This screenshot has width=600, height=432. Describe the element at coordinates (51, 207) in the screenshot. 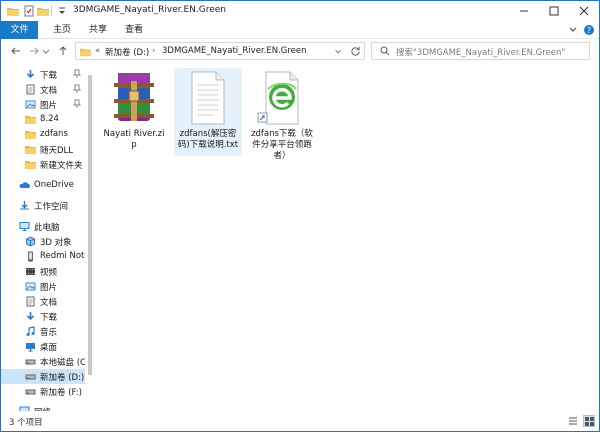

I see `sidebar-item-label: 工作空间` at that location.